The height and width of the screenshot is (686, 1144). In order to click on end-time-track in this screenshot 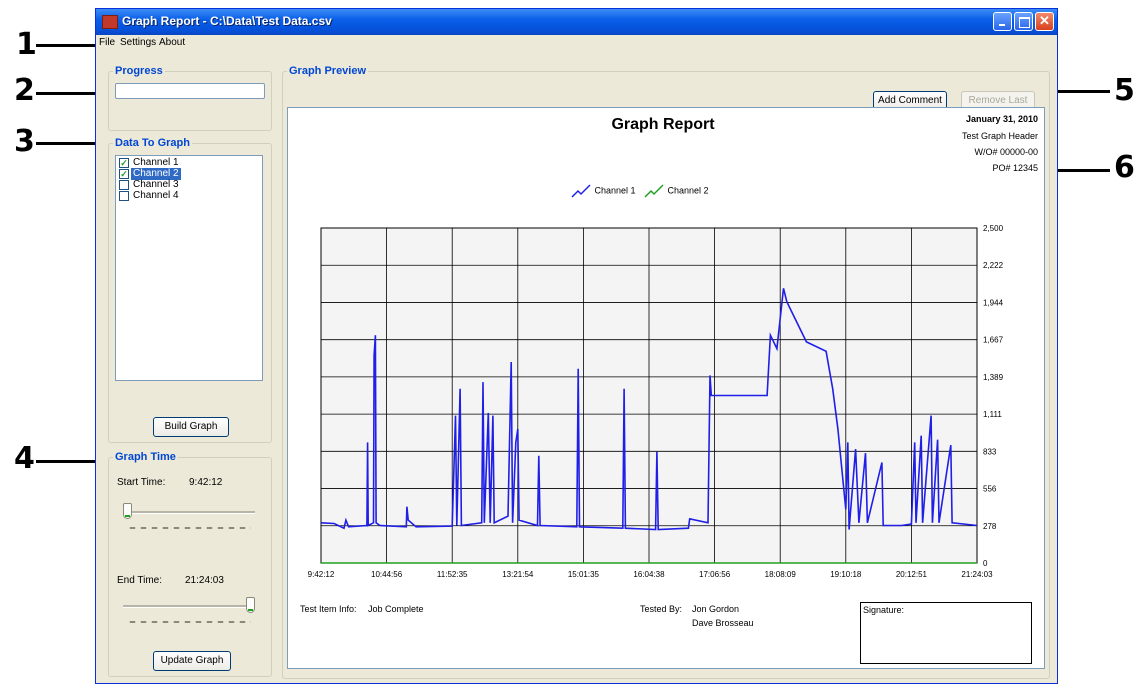, I will do `click(189, 606)`.